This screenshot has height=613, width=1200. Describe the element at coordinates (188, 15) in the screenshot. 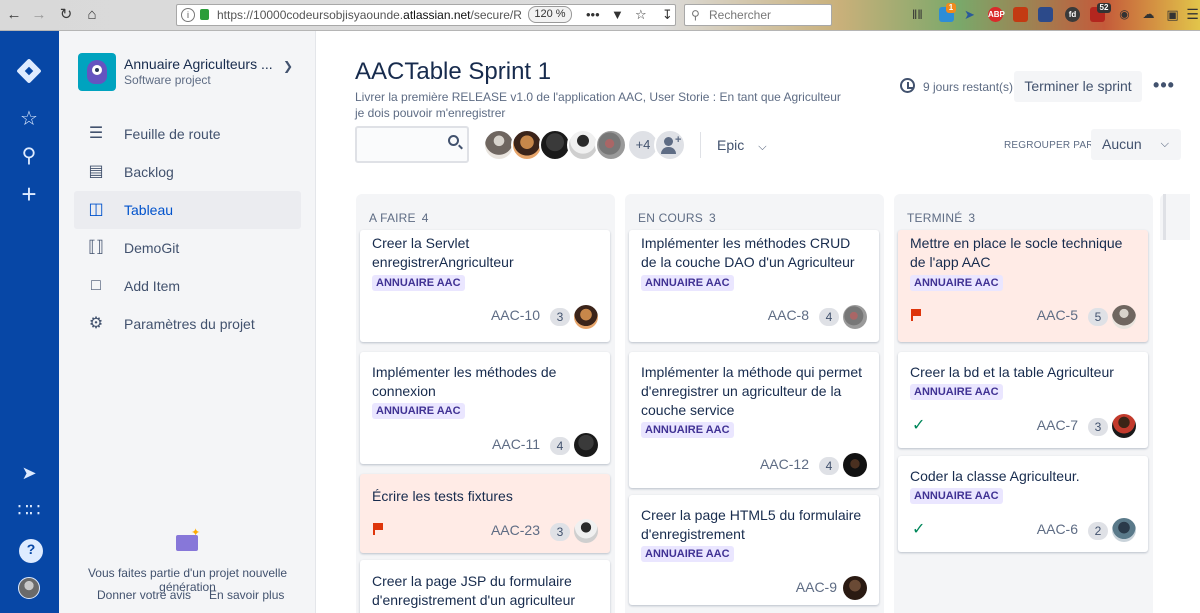

I see `info-icon: i` at that location.